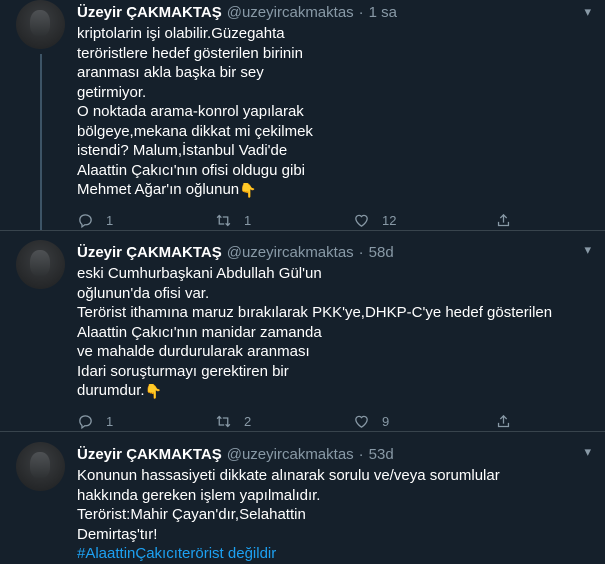  Describe the element at coordinates (181, 33) in the screenshot. I see `tweet-text-line: kriptolarin işi olabilir.Güzegahta` at that location.